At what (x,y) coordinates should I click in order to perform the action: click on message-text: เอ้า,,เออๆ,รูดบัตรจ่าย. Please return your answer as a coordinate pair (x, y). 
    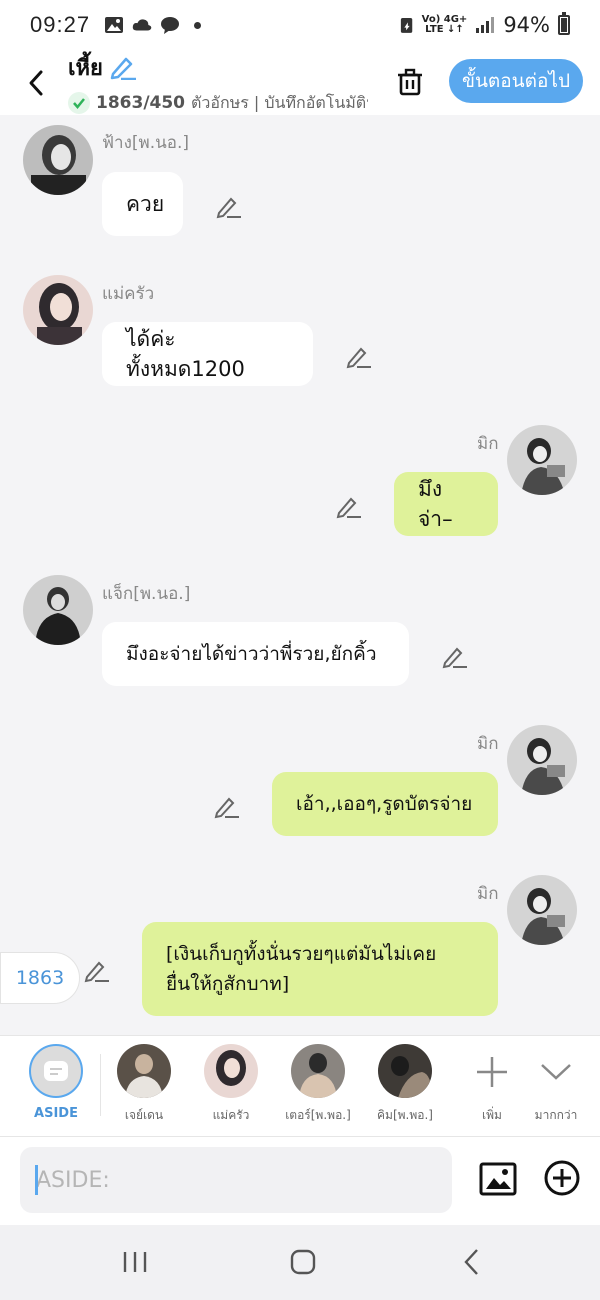
    Looking at the image, I should click on (384, 804).